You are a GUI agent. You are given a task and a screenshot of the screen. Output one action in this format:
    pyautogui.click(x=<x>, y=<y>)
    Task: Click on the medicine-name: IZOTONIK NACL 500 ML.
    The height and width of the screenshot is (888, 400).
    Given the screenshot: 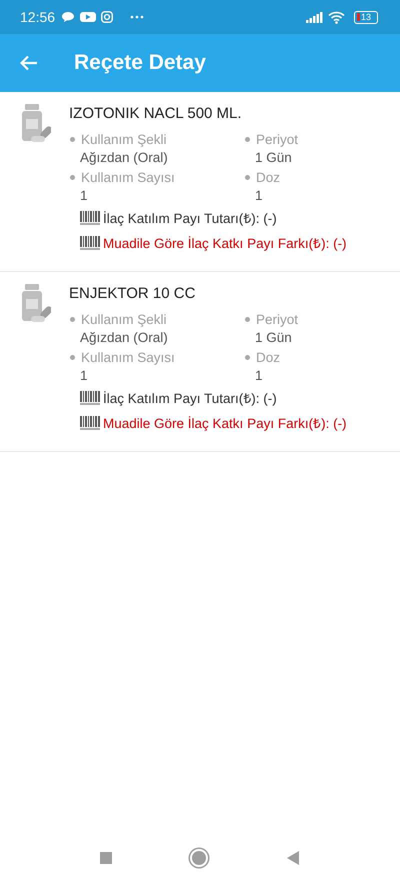 What is the action you would take?
    pyautogui.click(x=156, y=113)
    